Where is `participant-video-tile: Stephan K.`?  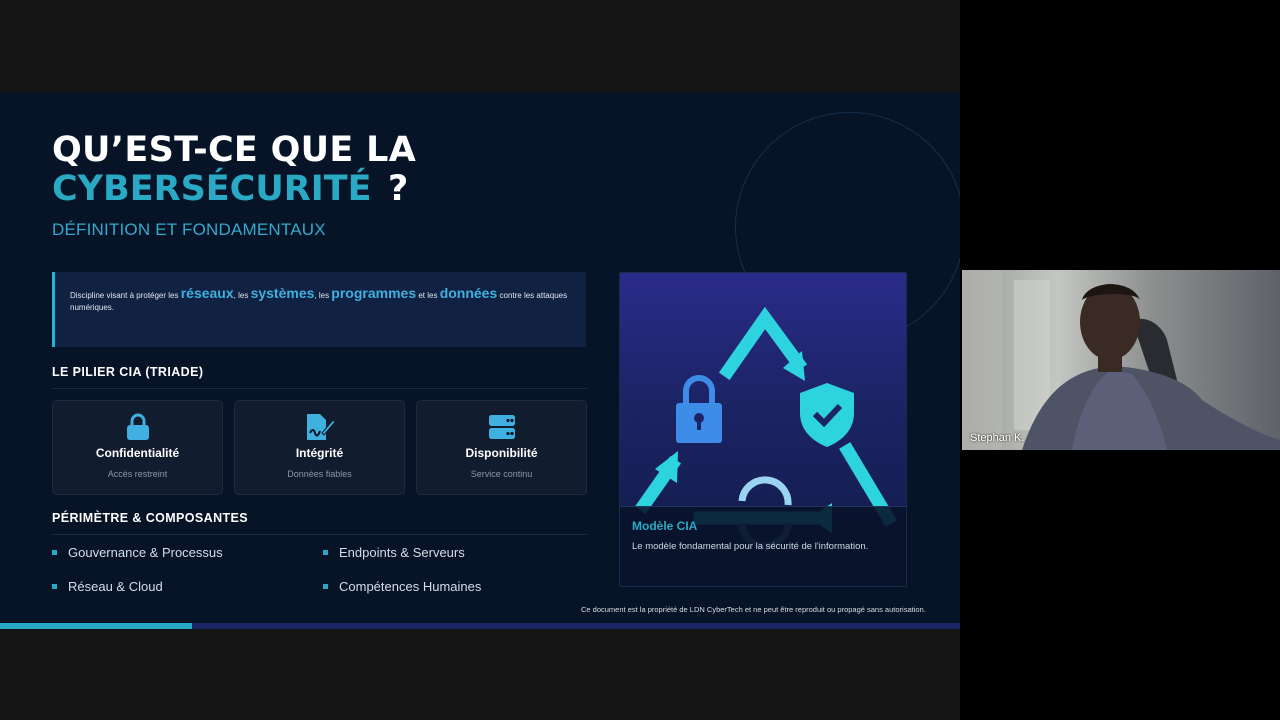 participant-video-tile: Stephan K. is located at coordinates (1121, 360).